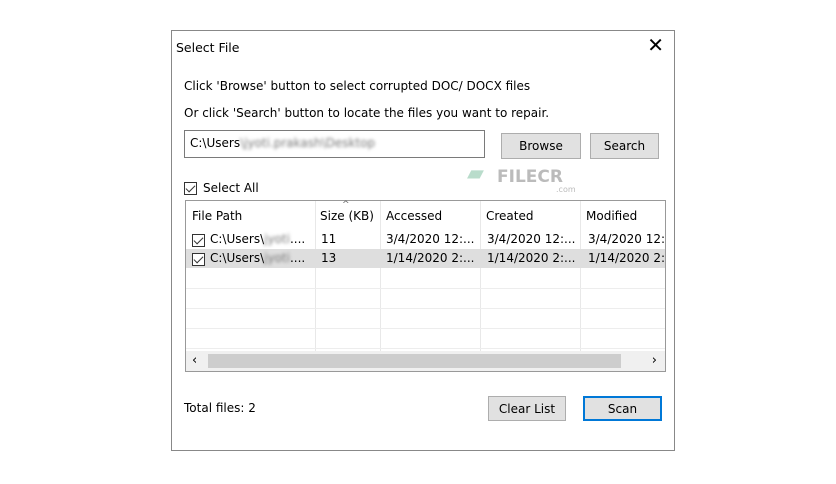 This screenshot has height=484, width=836. I want to click on column-header-modified: Modified, so click(611, 216).